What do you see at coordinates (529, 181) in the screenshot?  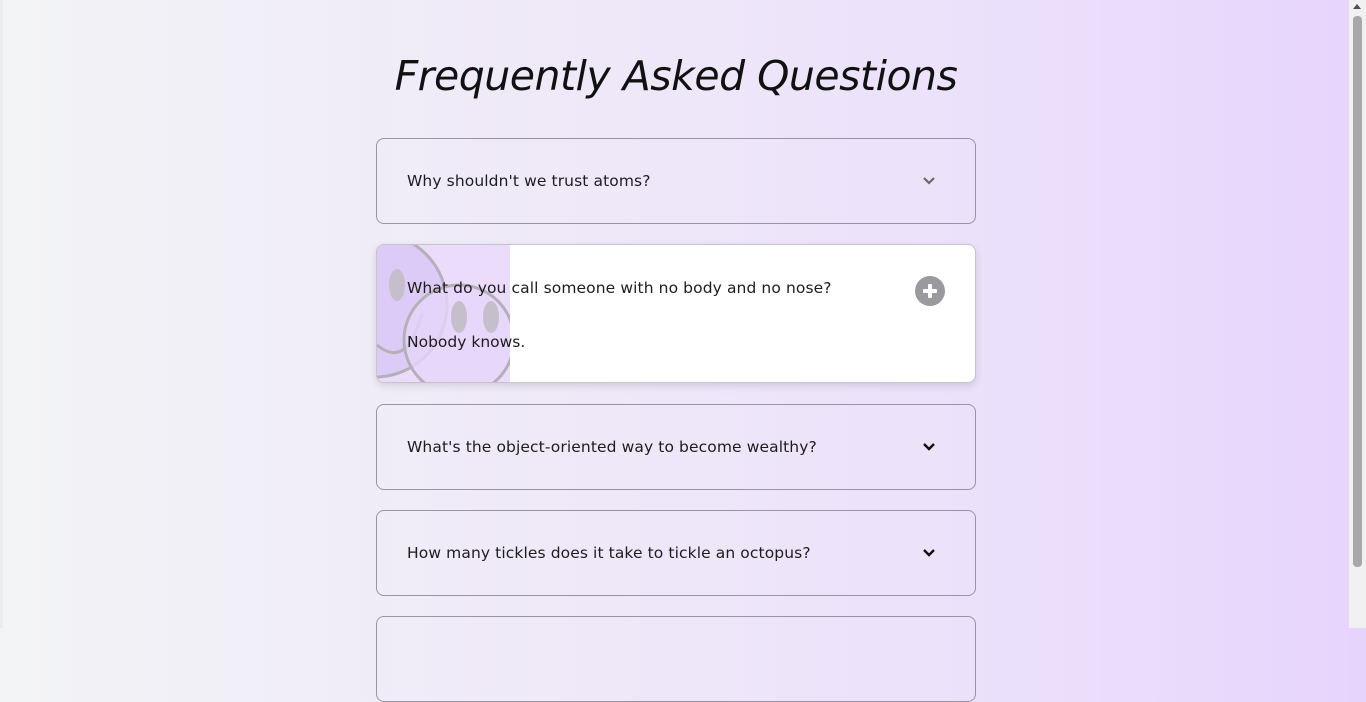 I see `faq-question: Why shouldn't we trust atoms?` at bounding box center [529, 181].